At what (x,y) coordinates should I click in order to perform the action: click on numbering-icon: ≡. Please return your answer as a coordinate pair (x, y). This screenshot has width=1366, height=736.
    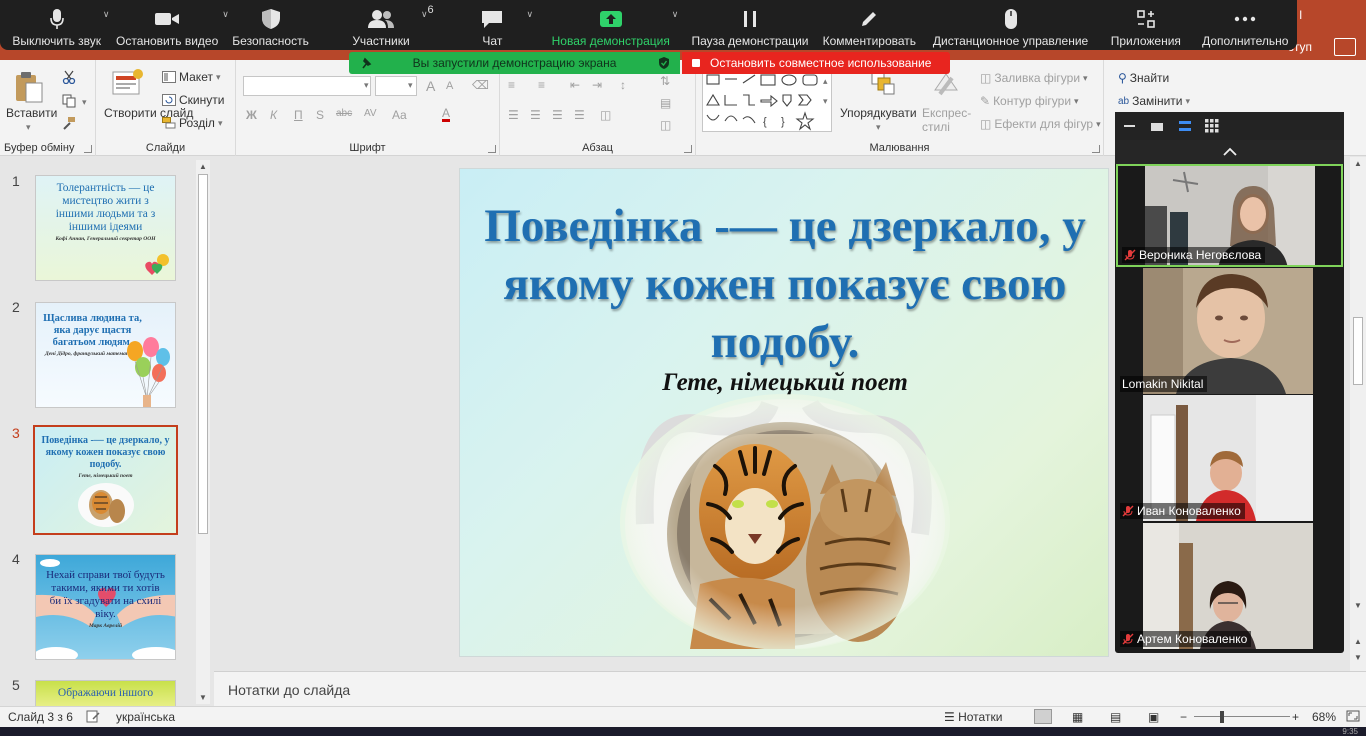
    Looking at the image, I should click on (541, 85).